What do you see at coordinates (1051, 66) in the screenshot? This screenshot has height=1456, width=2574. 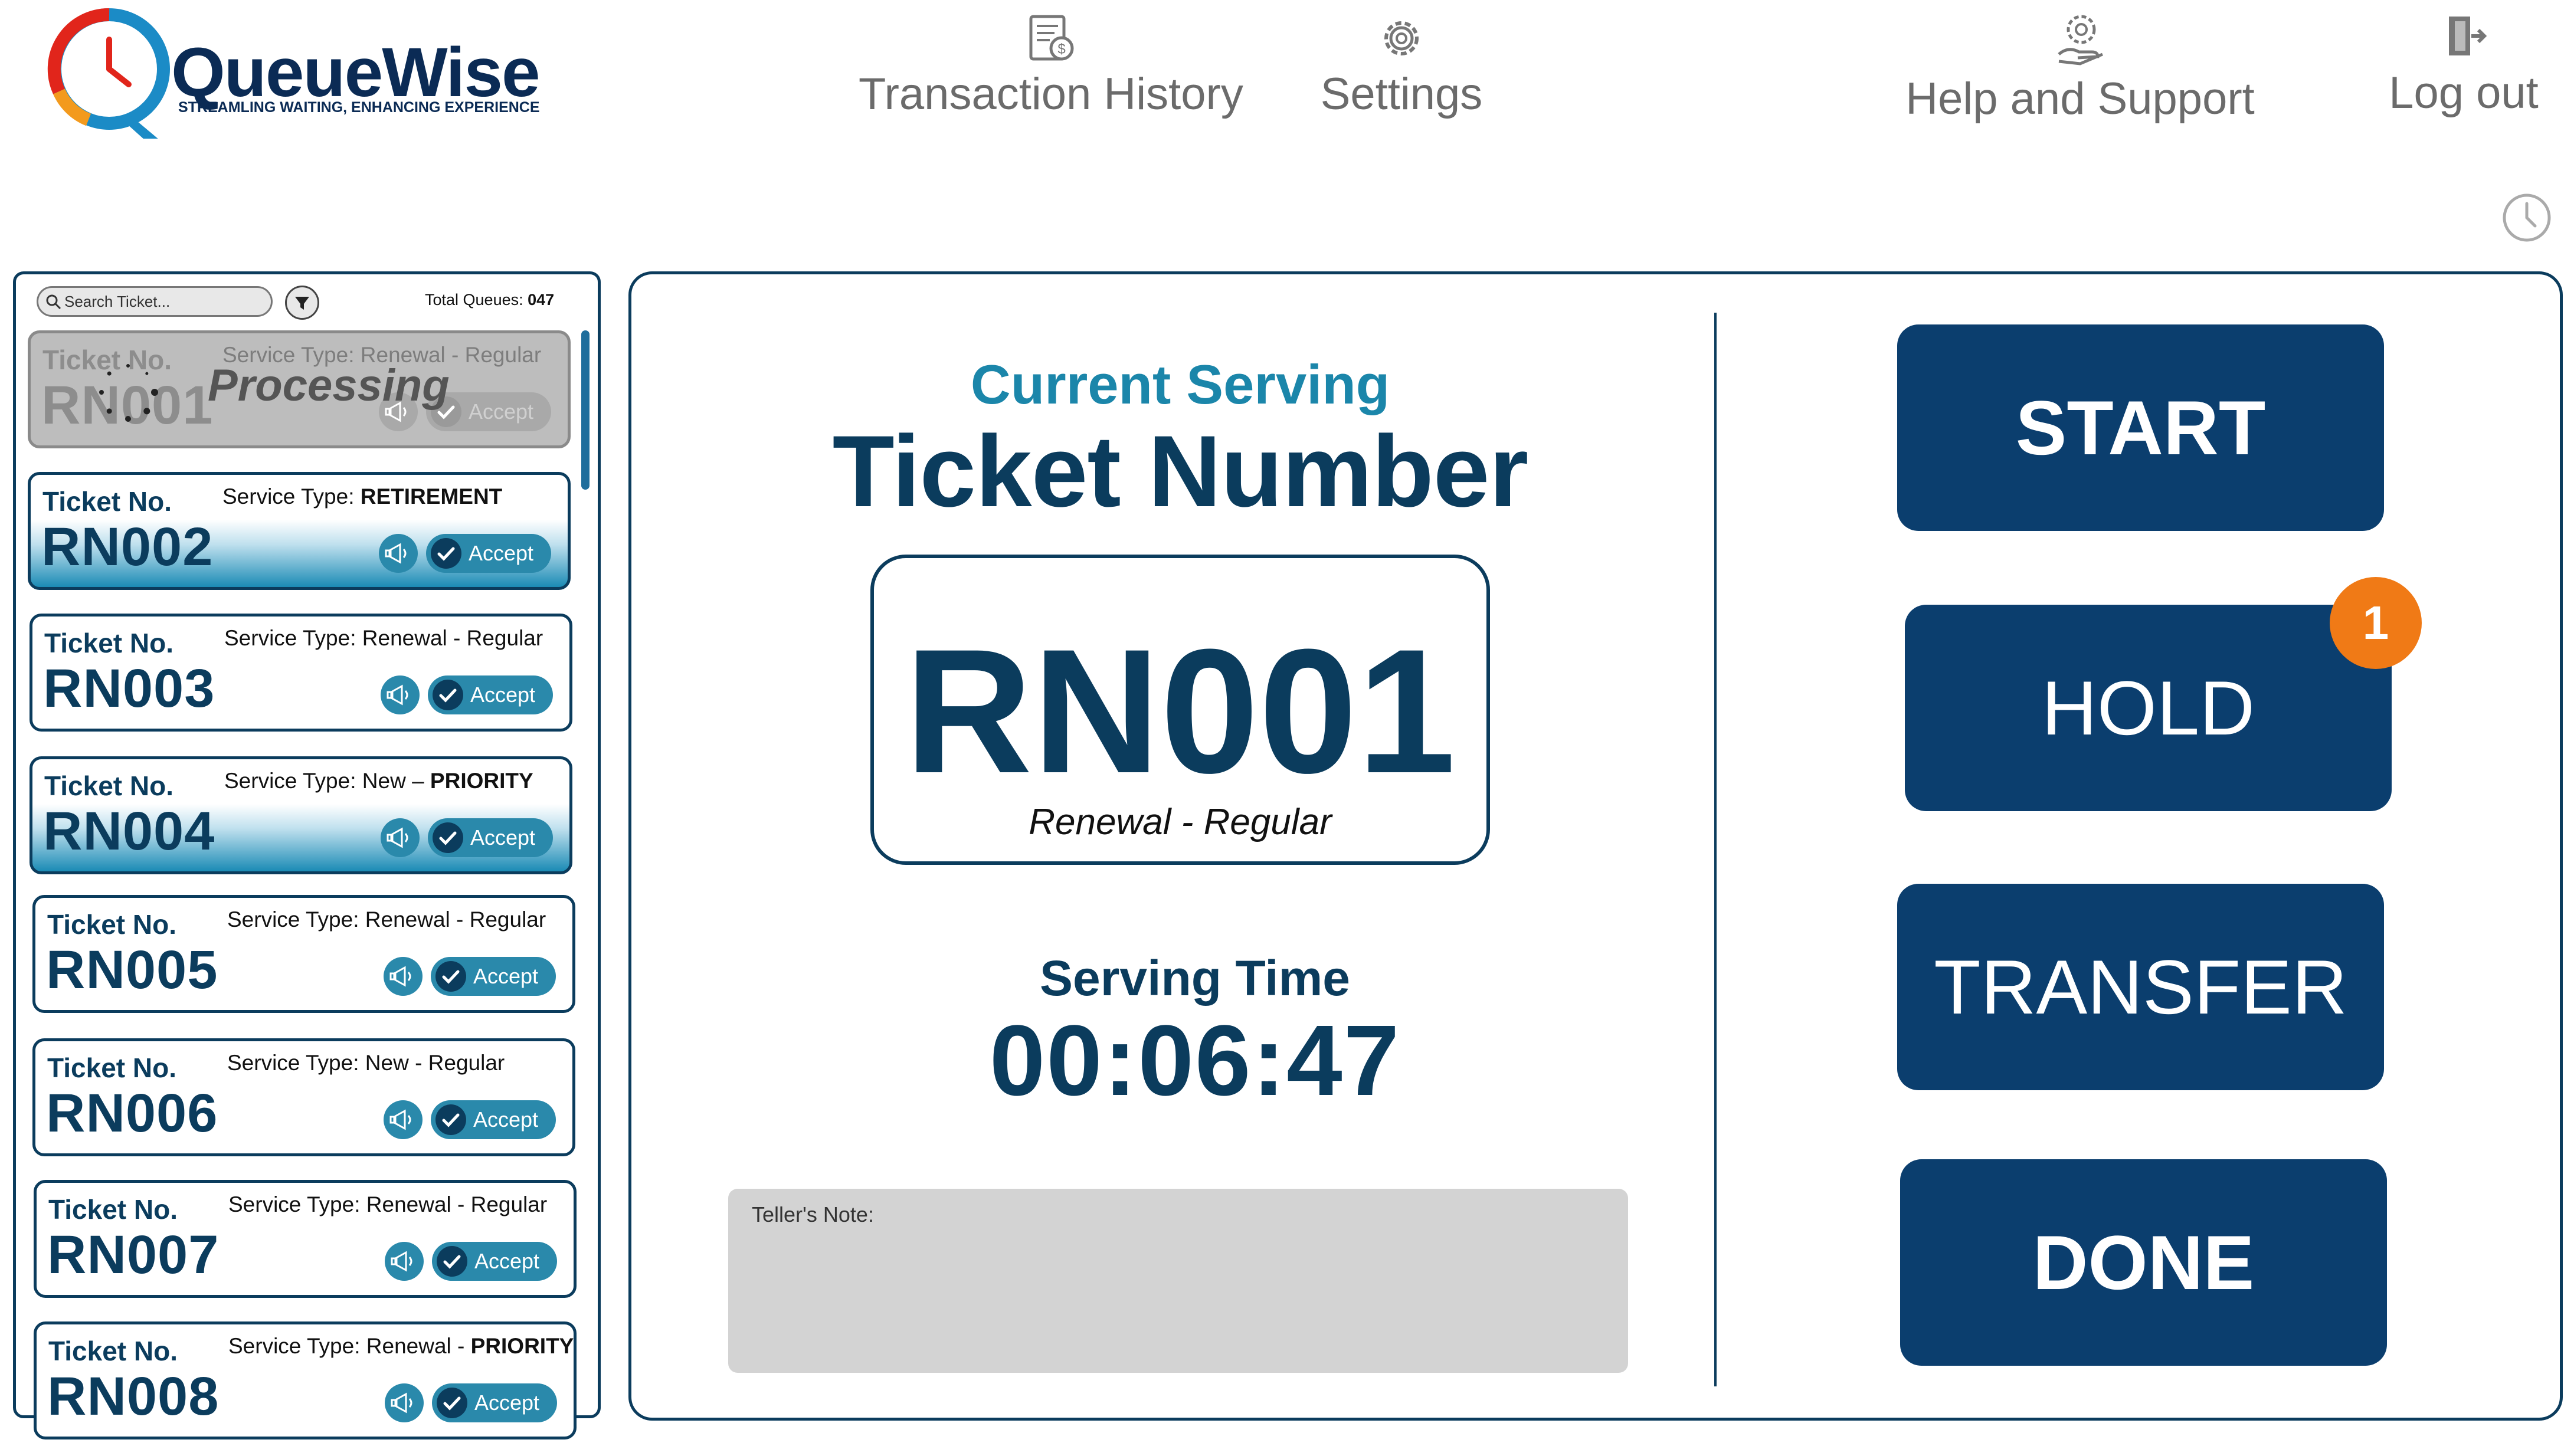 I see `nav-transaction-history: $ Transaction History` at bounding box center [1051, 66].